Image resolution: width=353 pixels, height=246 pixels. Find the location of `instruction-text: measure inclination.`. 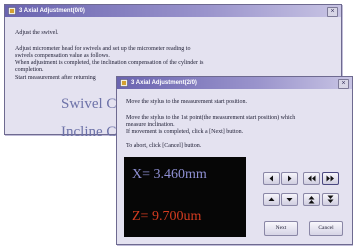

instruction-text: measure inclination. is located at coordinates (150, 125).